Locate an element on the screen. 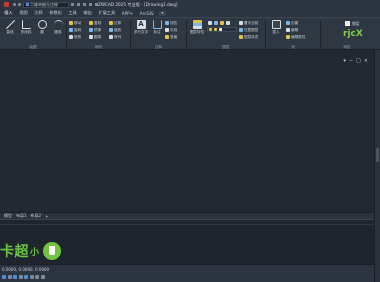  dimension-icon is located at coordinates (157, 24).